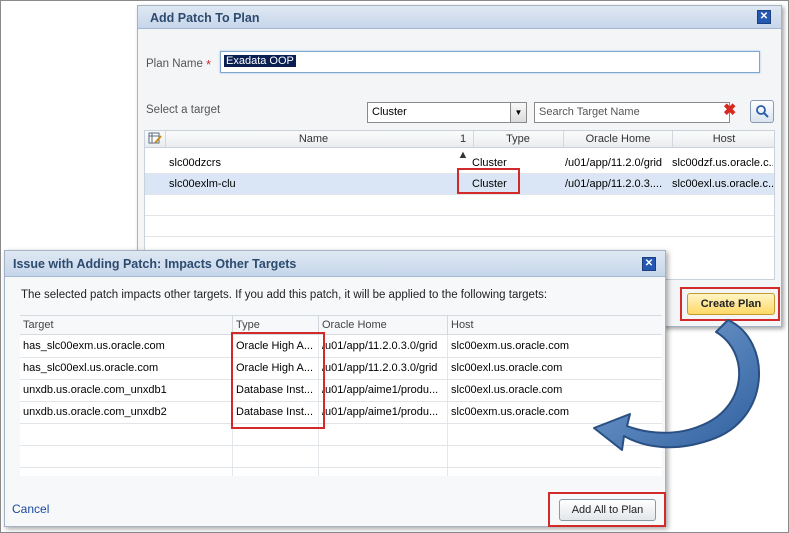  I want to click on row-target: unxdb.us.oracle.com_unxdb1, so click(95, 390).